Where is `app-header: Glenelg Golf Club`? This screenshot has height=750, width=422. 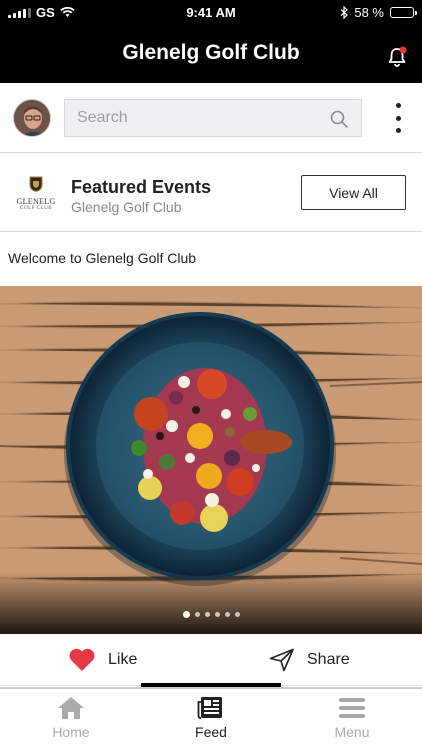 app-header: Glenelg Golf Club is located at coordinates (211, 54).